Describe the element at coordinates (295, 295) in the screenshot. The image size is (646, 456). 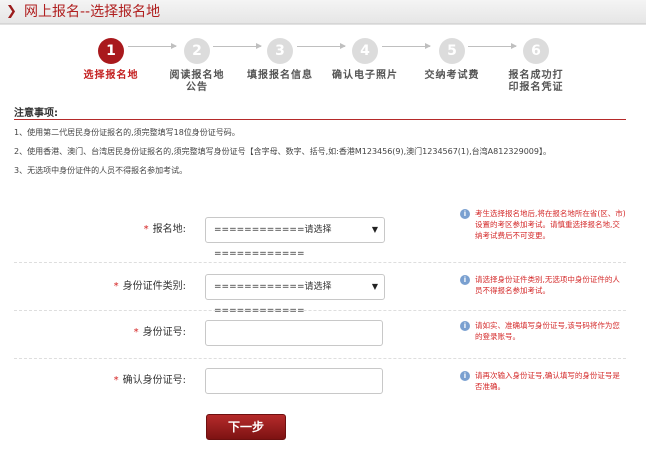
I see `id-type-select: ============请选择============ ▼` at that location.